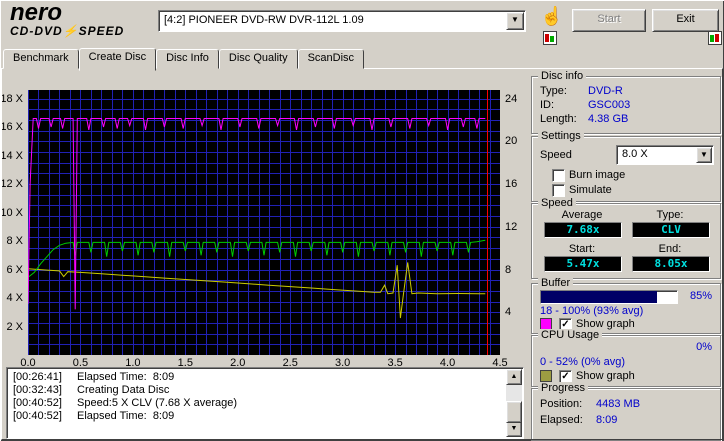 Image resolution: width=724 pixels, height=441 pixels. I want to click on y-left-tick-label: 12 X, so click(11, 184).